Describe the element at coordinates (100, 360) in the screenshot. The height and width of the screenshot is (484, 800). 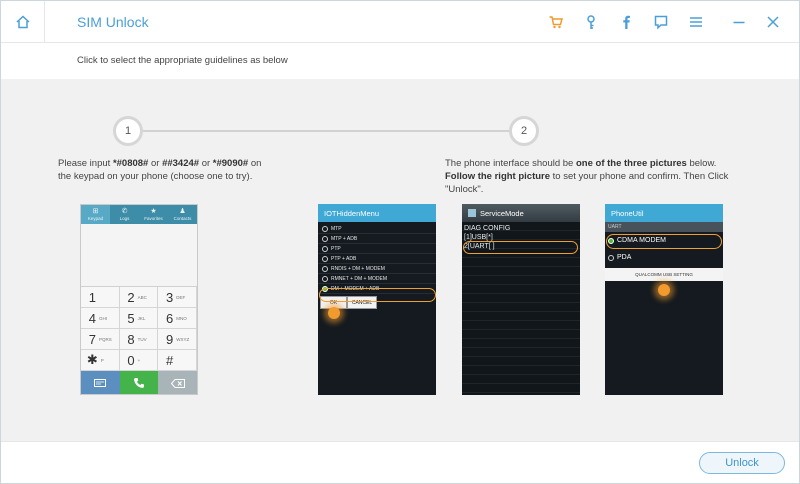
I see `key-star: ✱ P` at that location.